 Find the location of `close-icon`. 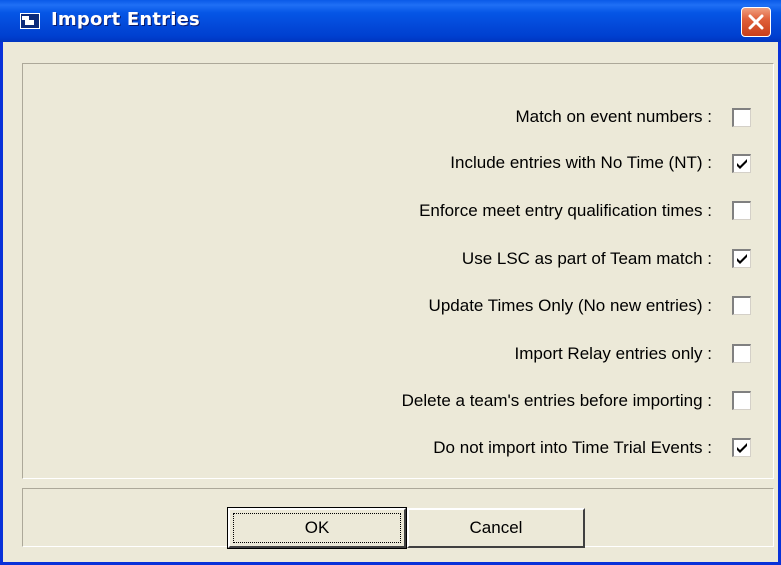

close-icon is located at coordinates (756, 22).